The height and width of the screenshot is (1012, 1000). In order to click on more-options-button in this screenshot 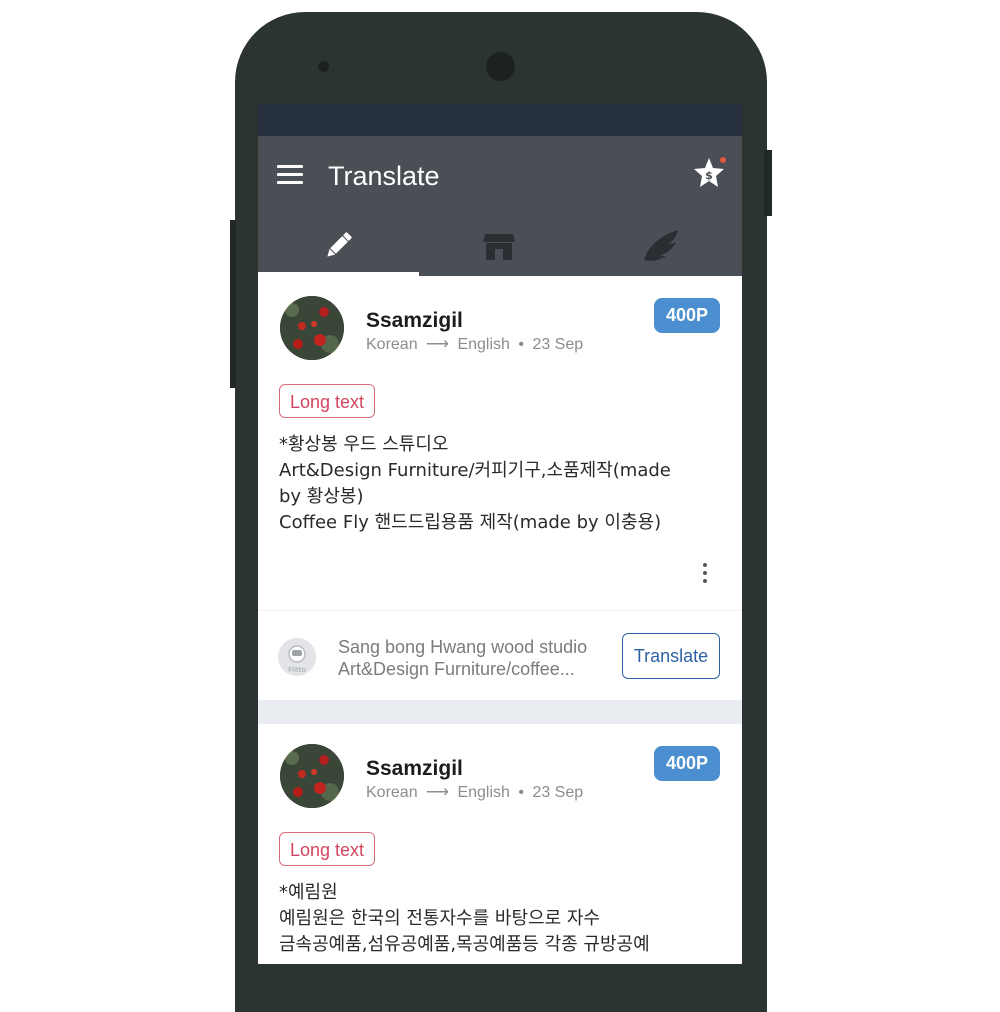, I will do `click(705, 575)`.